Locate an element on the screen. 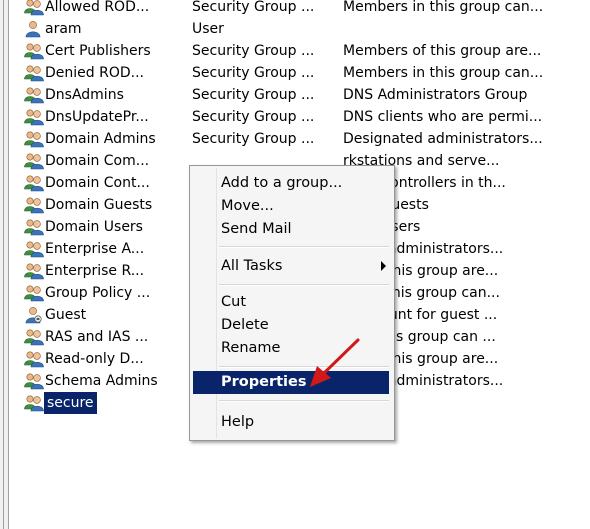 The width and height of the screenshot is (590, 529). list-item-name: DnsAdmins is located at coordinates (84, 95).